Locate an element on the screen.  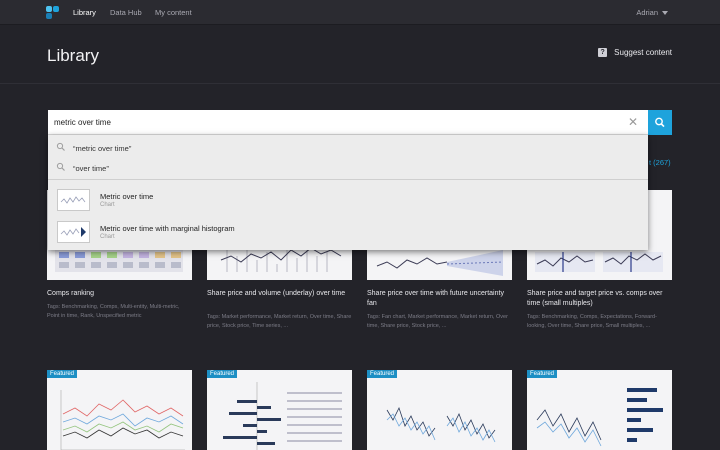
close-icon: ✕ is located at coordinates (633, 122).